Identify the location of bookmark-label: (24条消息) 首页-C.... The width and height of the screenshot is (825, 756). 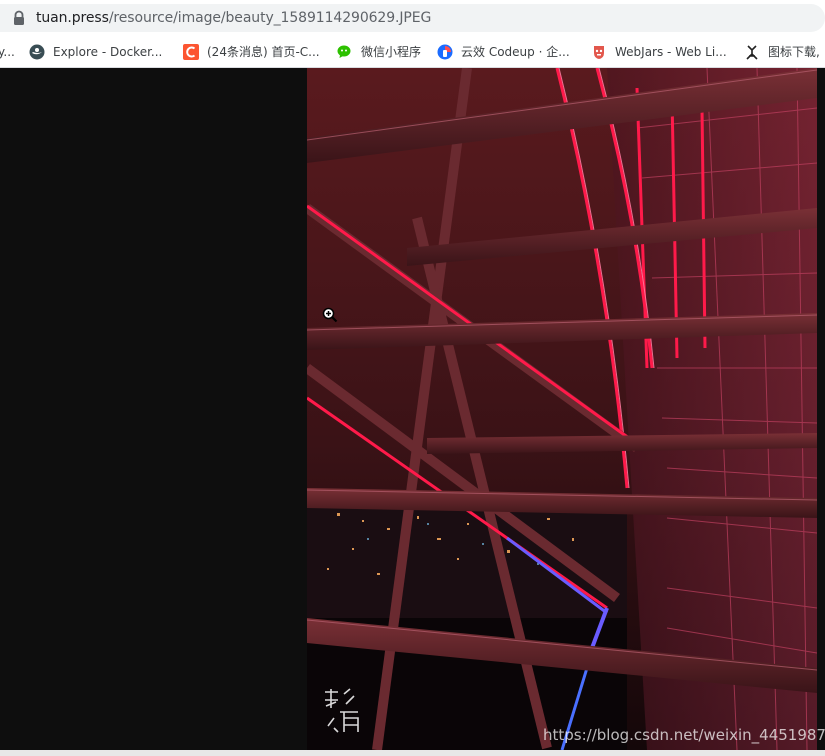
(263, 52).